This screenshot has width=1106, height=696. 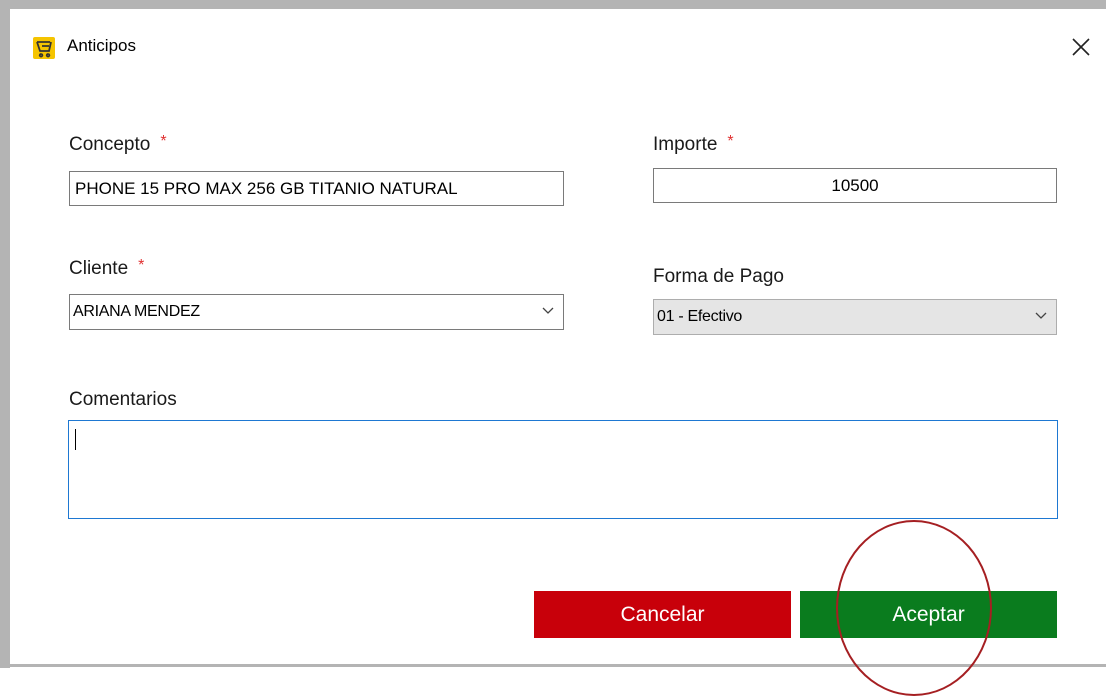 What do you see at coordinates (44, 48) in the screenshot?
I see `cash-register-icon` at bounding box center [44, 48].